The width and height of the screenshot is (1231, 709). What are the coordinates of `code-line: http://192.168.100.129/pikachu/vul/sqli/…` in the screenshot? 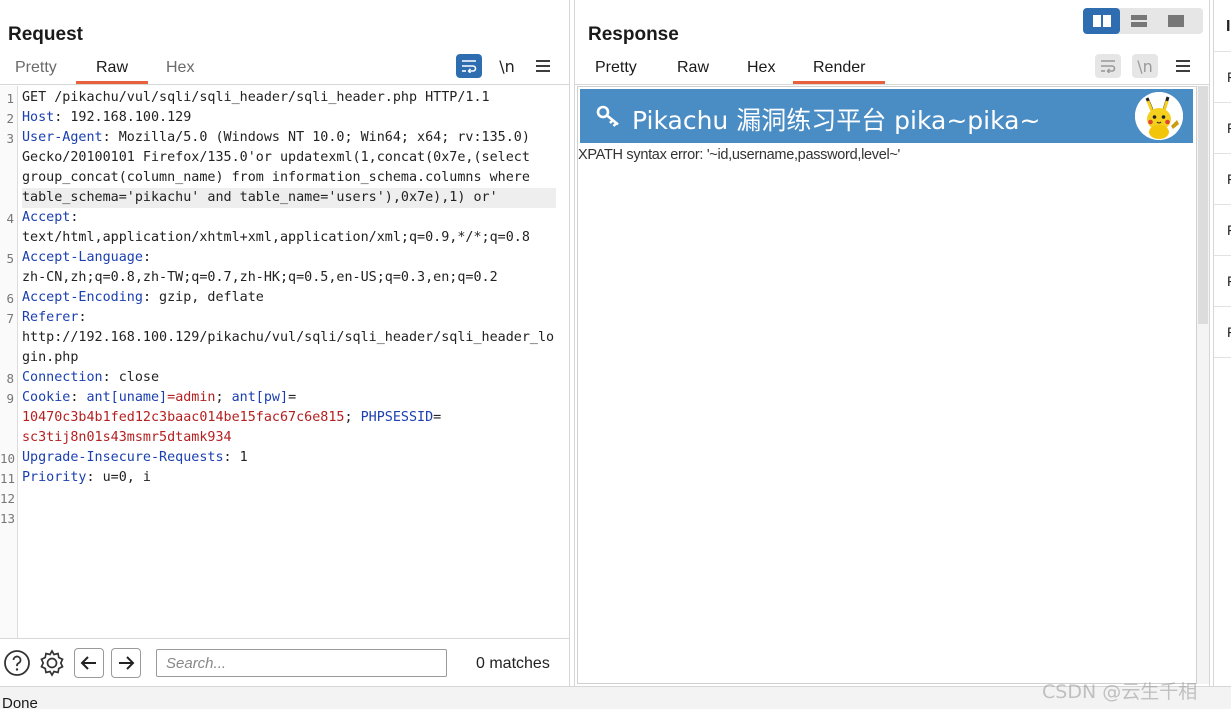 It's located at (288, 337).